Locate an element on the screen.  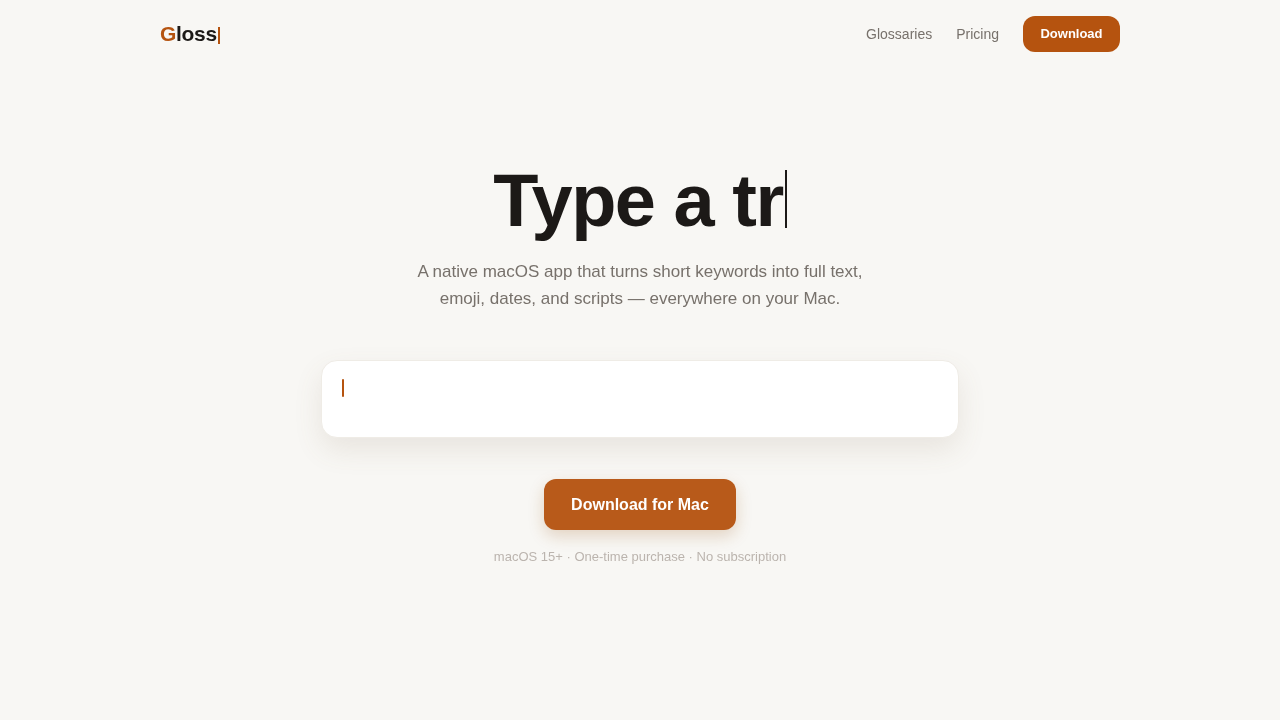
nav-link: Pricing is located at coordinates (977, 34).